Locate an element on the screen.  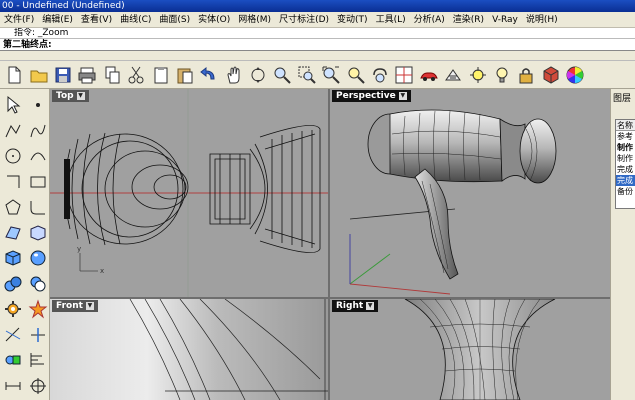
layers-panel-title: 图层 is located at coordinates (622, 99).